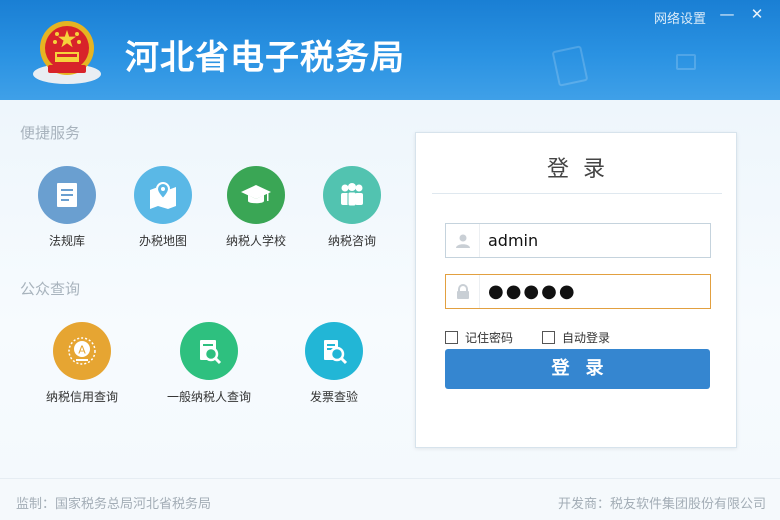 Image resolution: width=780 pixels, height=520 pixels. Describe the element at coordinates (661, 504) in the screenshot. I see `developer-text: 开发商：税友软件集团股份有限公司` at that location.